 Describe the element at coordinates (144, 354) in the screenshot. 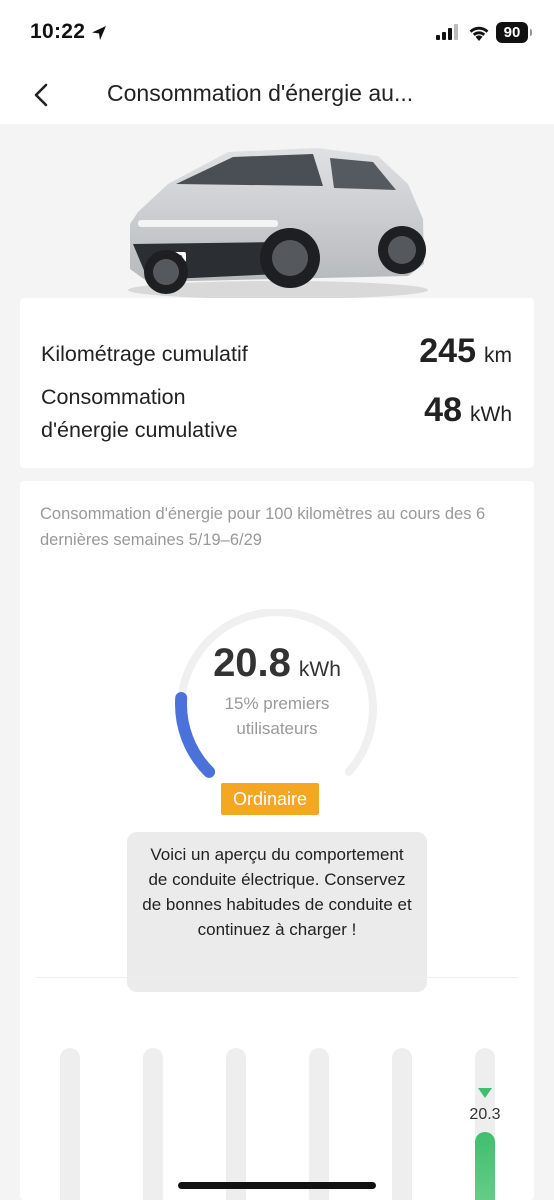

I see `mileage-label: Kilométrage cumulatif` at that location.